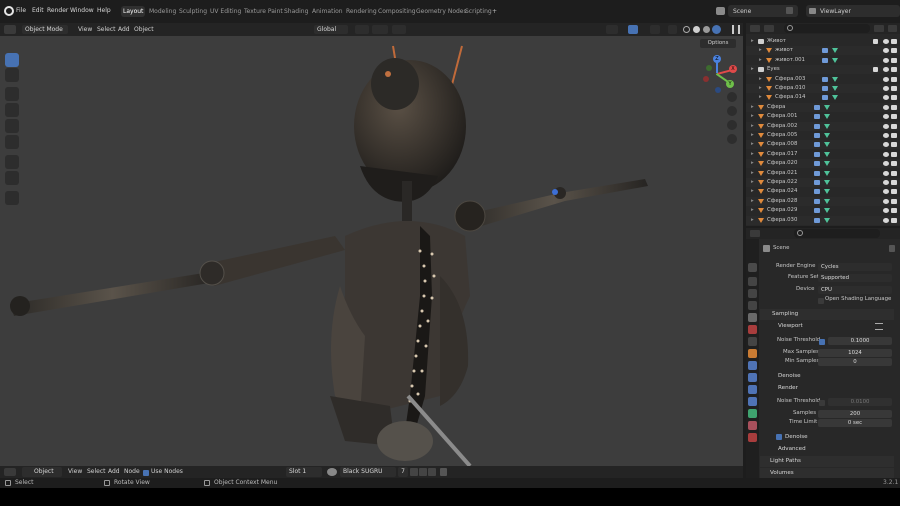  I want to click on outliner-row: ▸ Сфера.010, so click(823, 88).